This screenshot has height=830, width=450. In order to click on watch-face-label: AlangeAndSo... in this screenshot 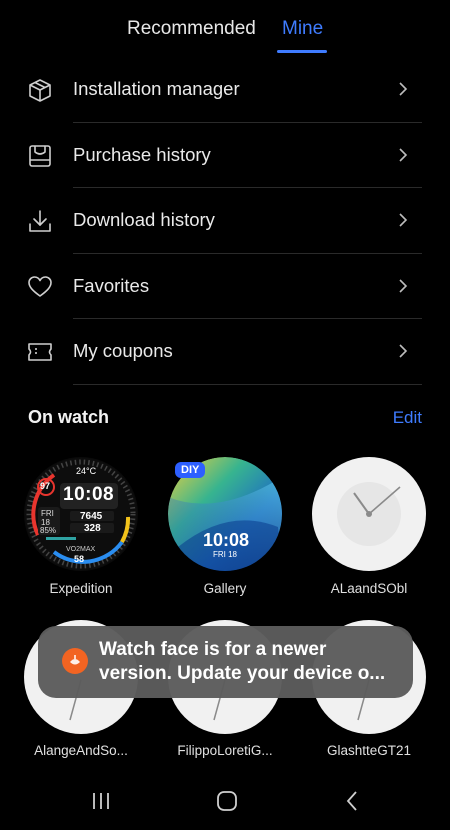, I will do `click(81, 750)`.